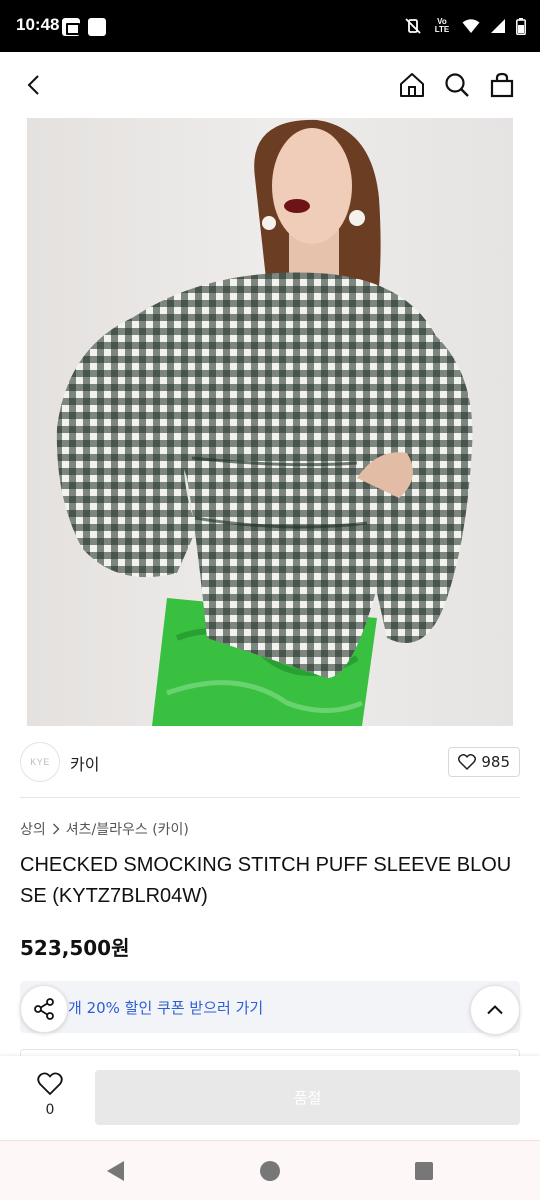 This screenshot has height=1200, width=540. I want to click on search-icon, so click(457, 85).